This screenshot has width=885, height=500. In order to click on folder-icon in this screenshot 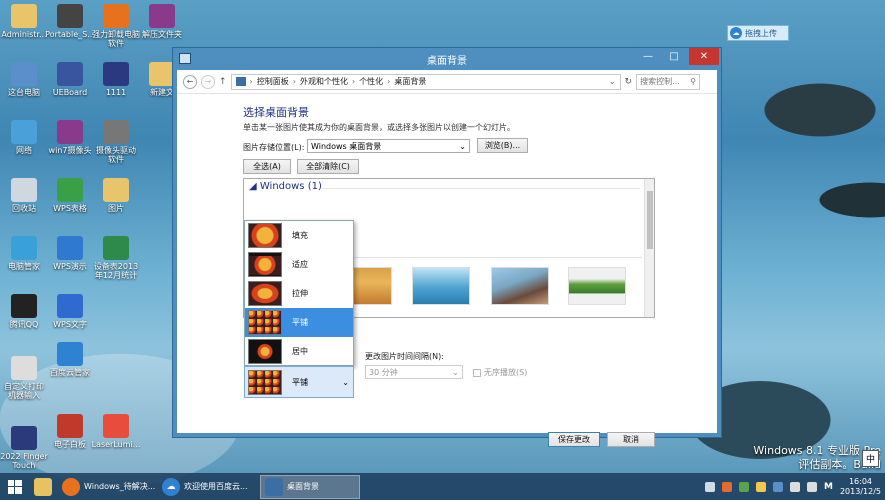, I will do `click(116, 190)`.